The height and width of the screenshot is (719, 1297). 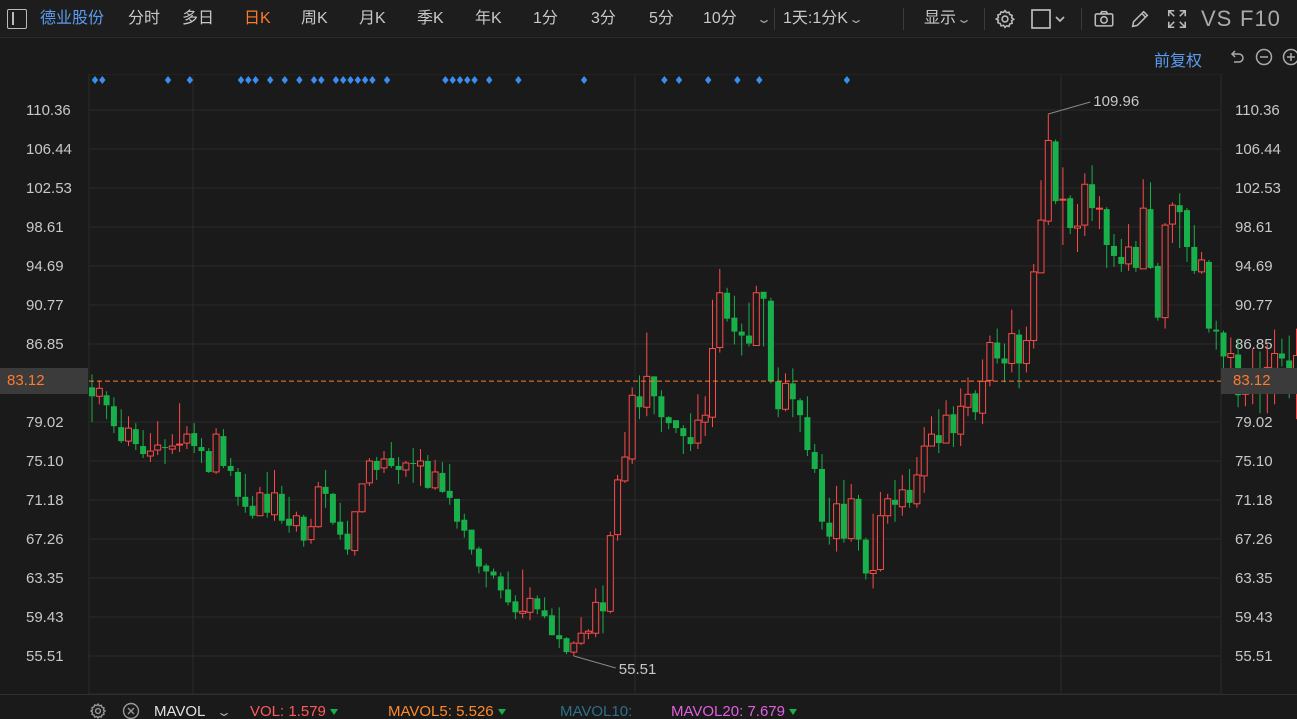 What do you see at coordinates (638, 669) in the screenshot?
I see `low-price-label: 55.51` at bounding box center [638, 669].